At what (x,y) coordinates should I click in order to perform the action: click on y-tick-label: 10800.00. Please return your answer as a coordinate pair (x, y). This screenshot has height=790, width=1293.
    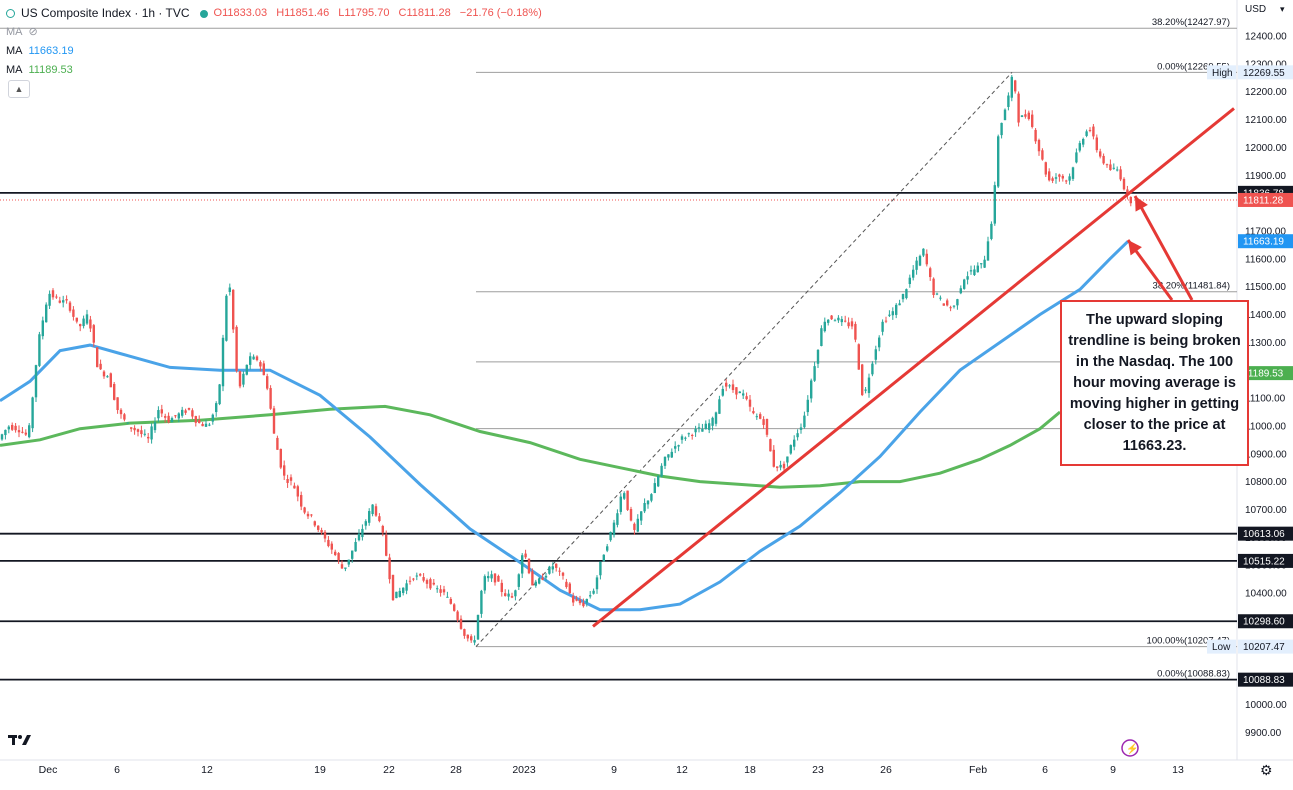
    Looking at the image, I should click on (1266, 482).